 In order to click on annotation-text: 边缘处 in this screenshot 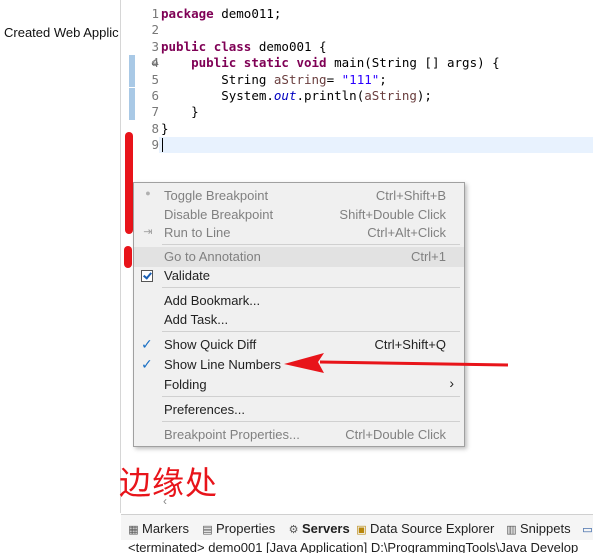, I will do `click(169, 483)`.